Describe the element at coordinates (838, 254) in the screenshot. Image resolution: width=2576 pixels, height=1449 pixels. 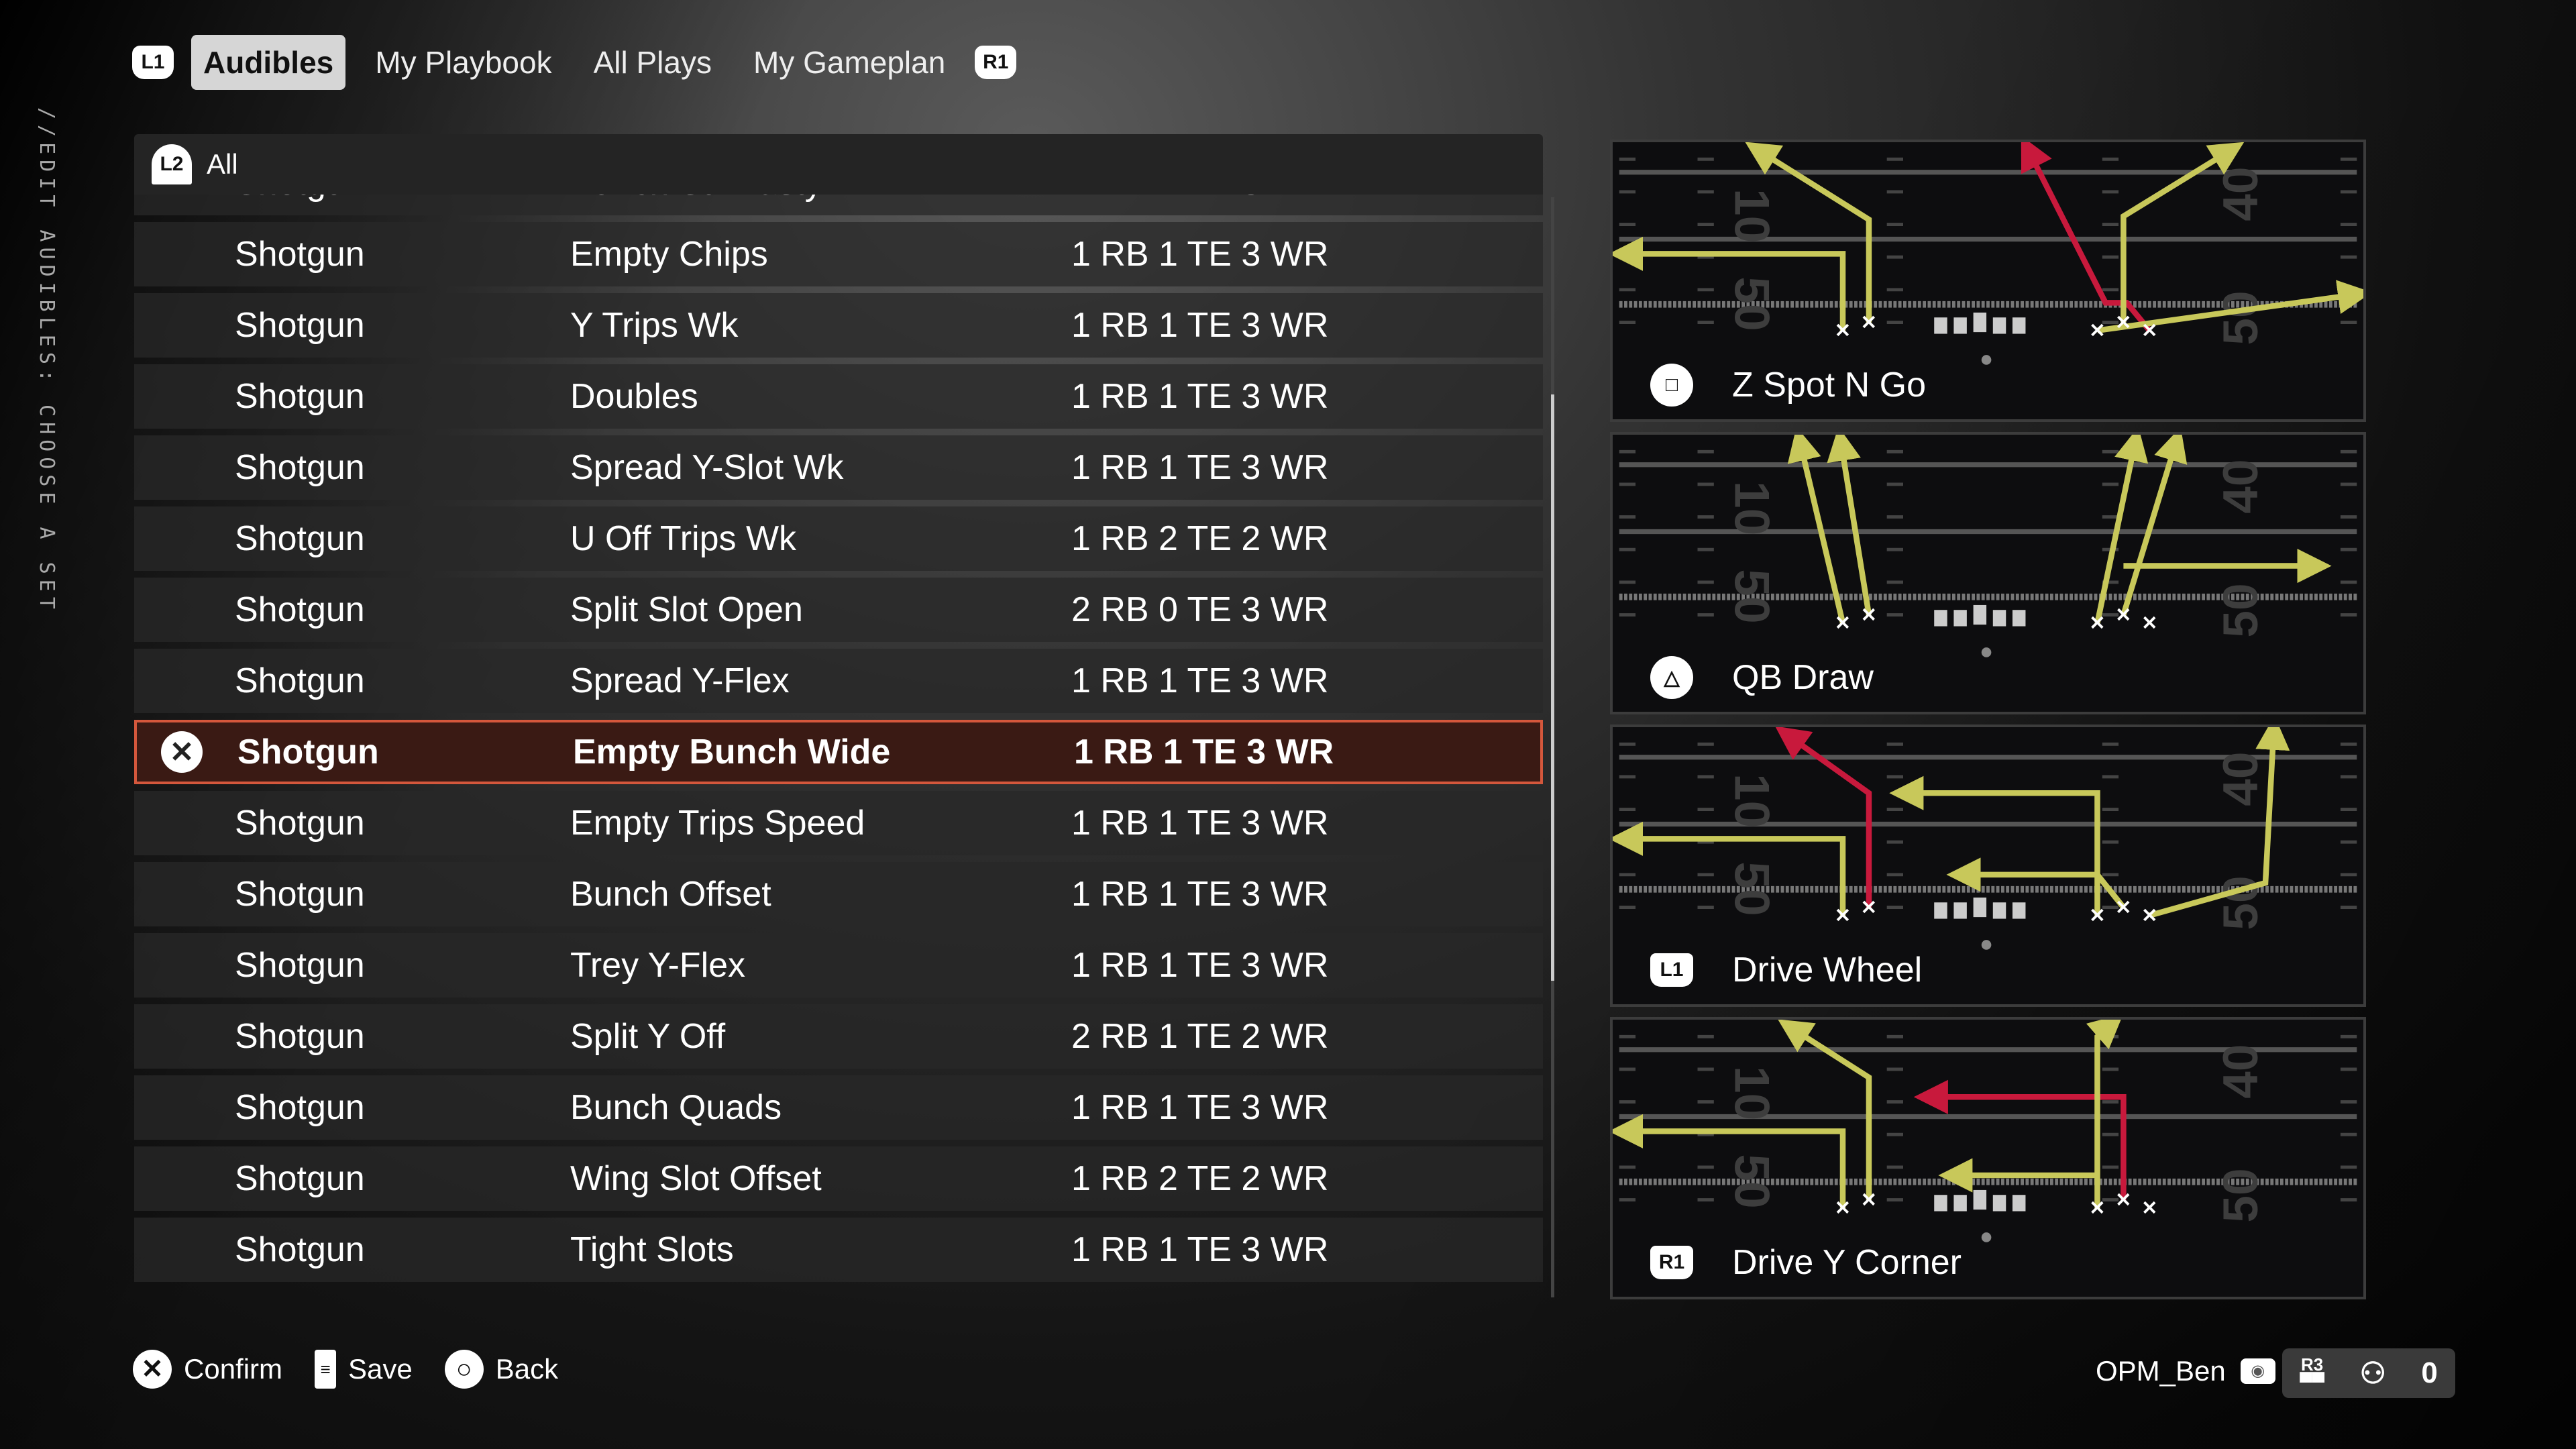
I see `play-row: Shotgun Empty Chips 1 RB 1 TE 3 WR` at that location.